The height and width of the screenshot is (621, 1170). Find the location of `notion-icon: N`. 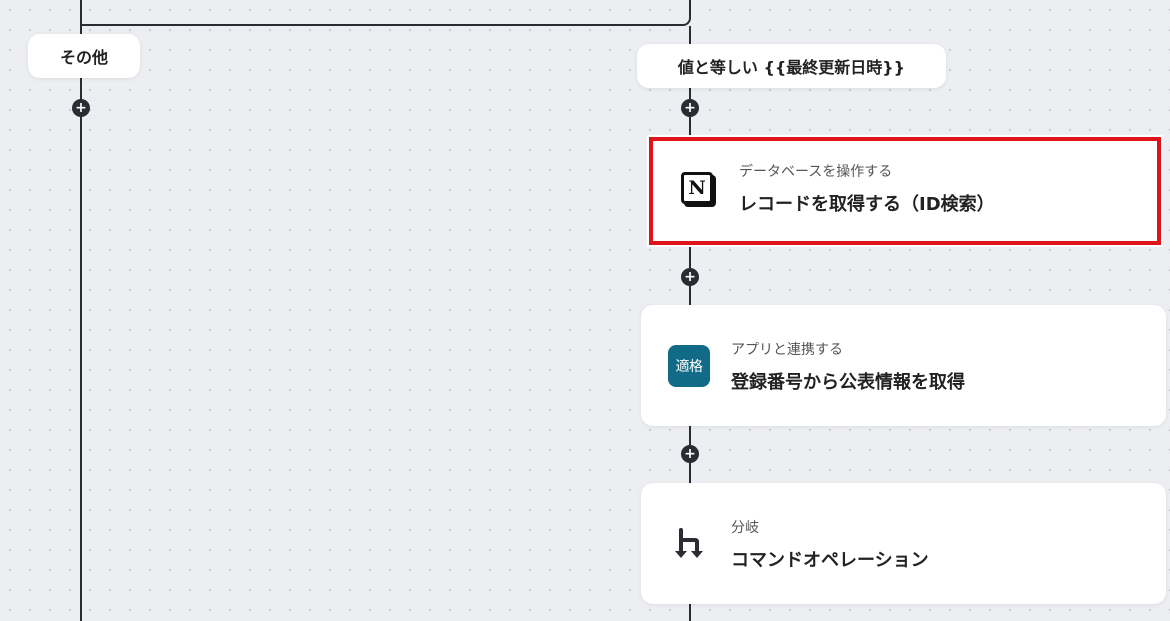

notion-icon: N is located at coordinates (697, 188).